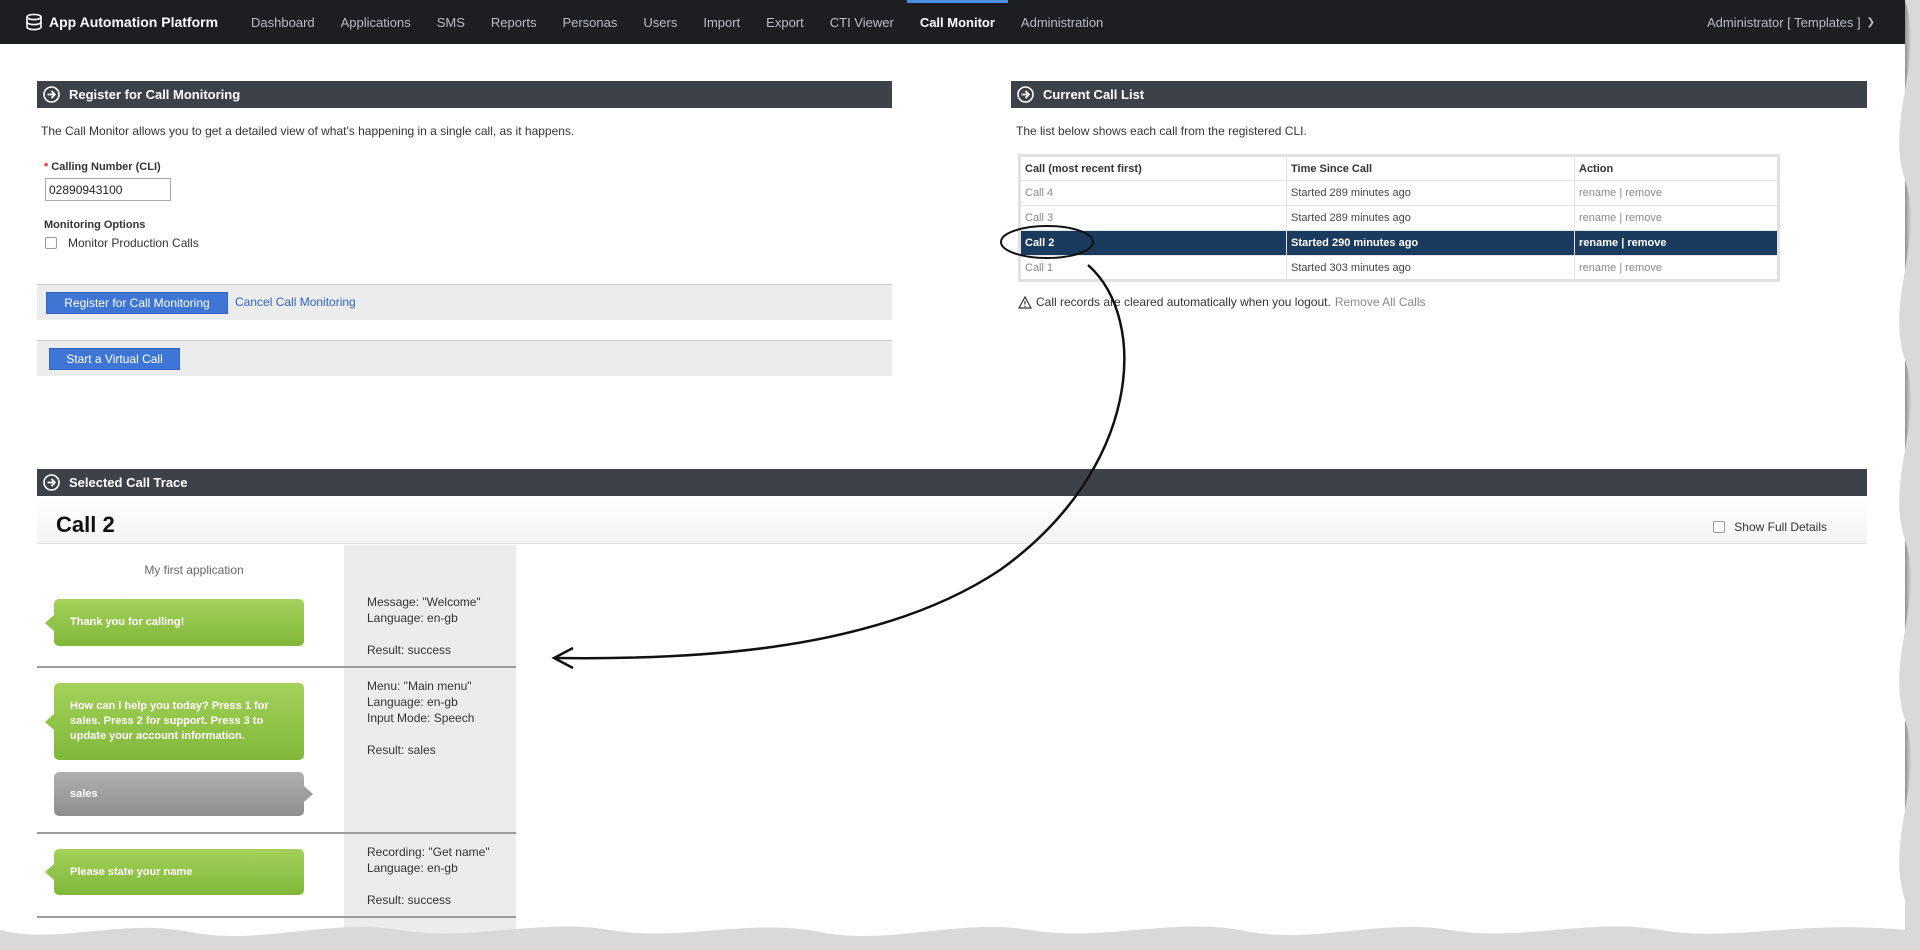 The width and height of the screenshot is (1920, 950). Describe the element at coordinates (1870, 22) in the screenshot. I see `chevron-down-icon: ❯` at that location.